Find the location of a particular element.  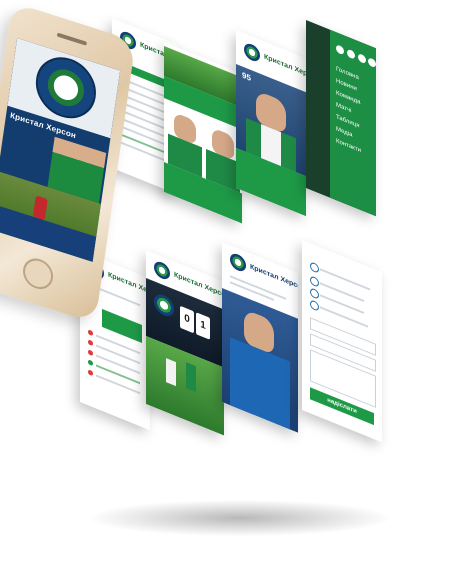

home-button is located at coordinates (38, 274).